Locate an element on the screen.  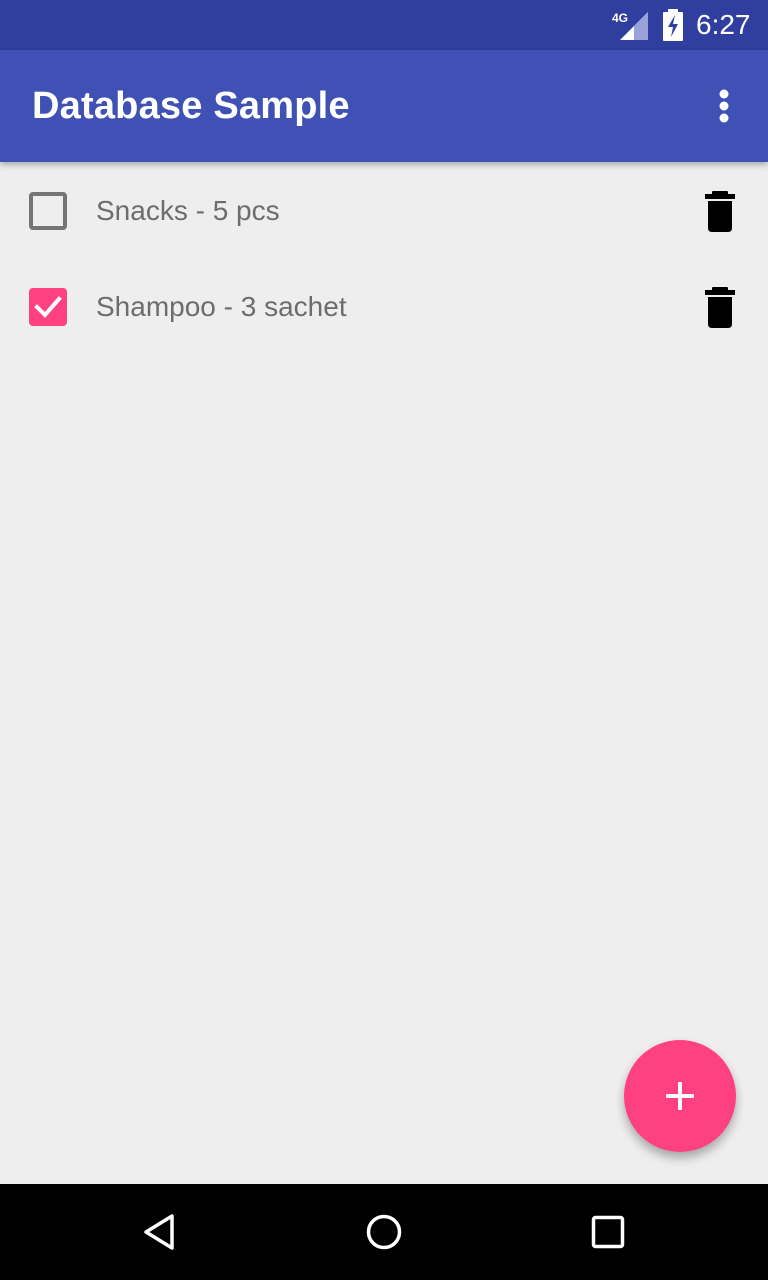
app-bar: Database Sample is located at coordinates (384, 106).